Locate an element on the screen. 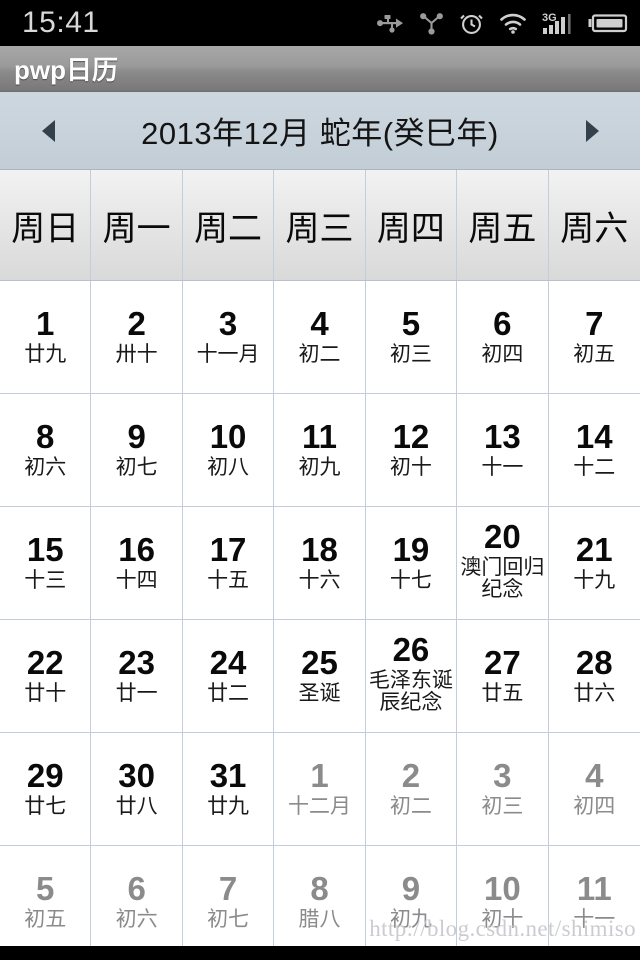  day-lunar-label: 初四 is located at coordinates (502, 354).